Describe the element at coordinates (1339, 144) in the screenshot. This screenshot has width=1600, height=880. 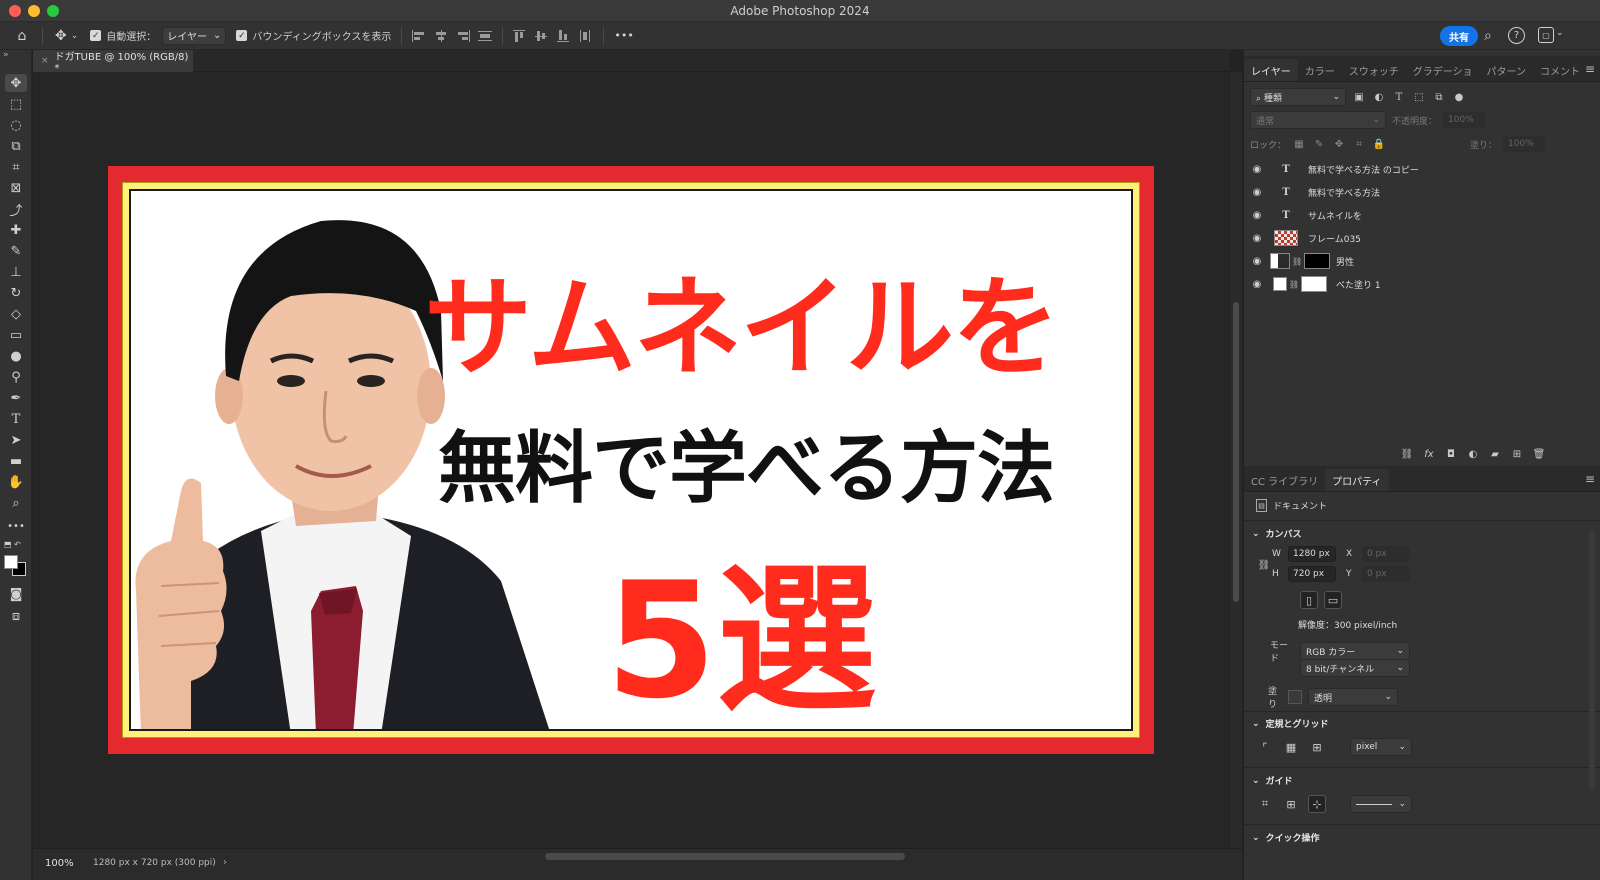
I see `lock-position-icon: ✥` at that location.